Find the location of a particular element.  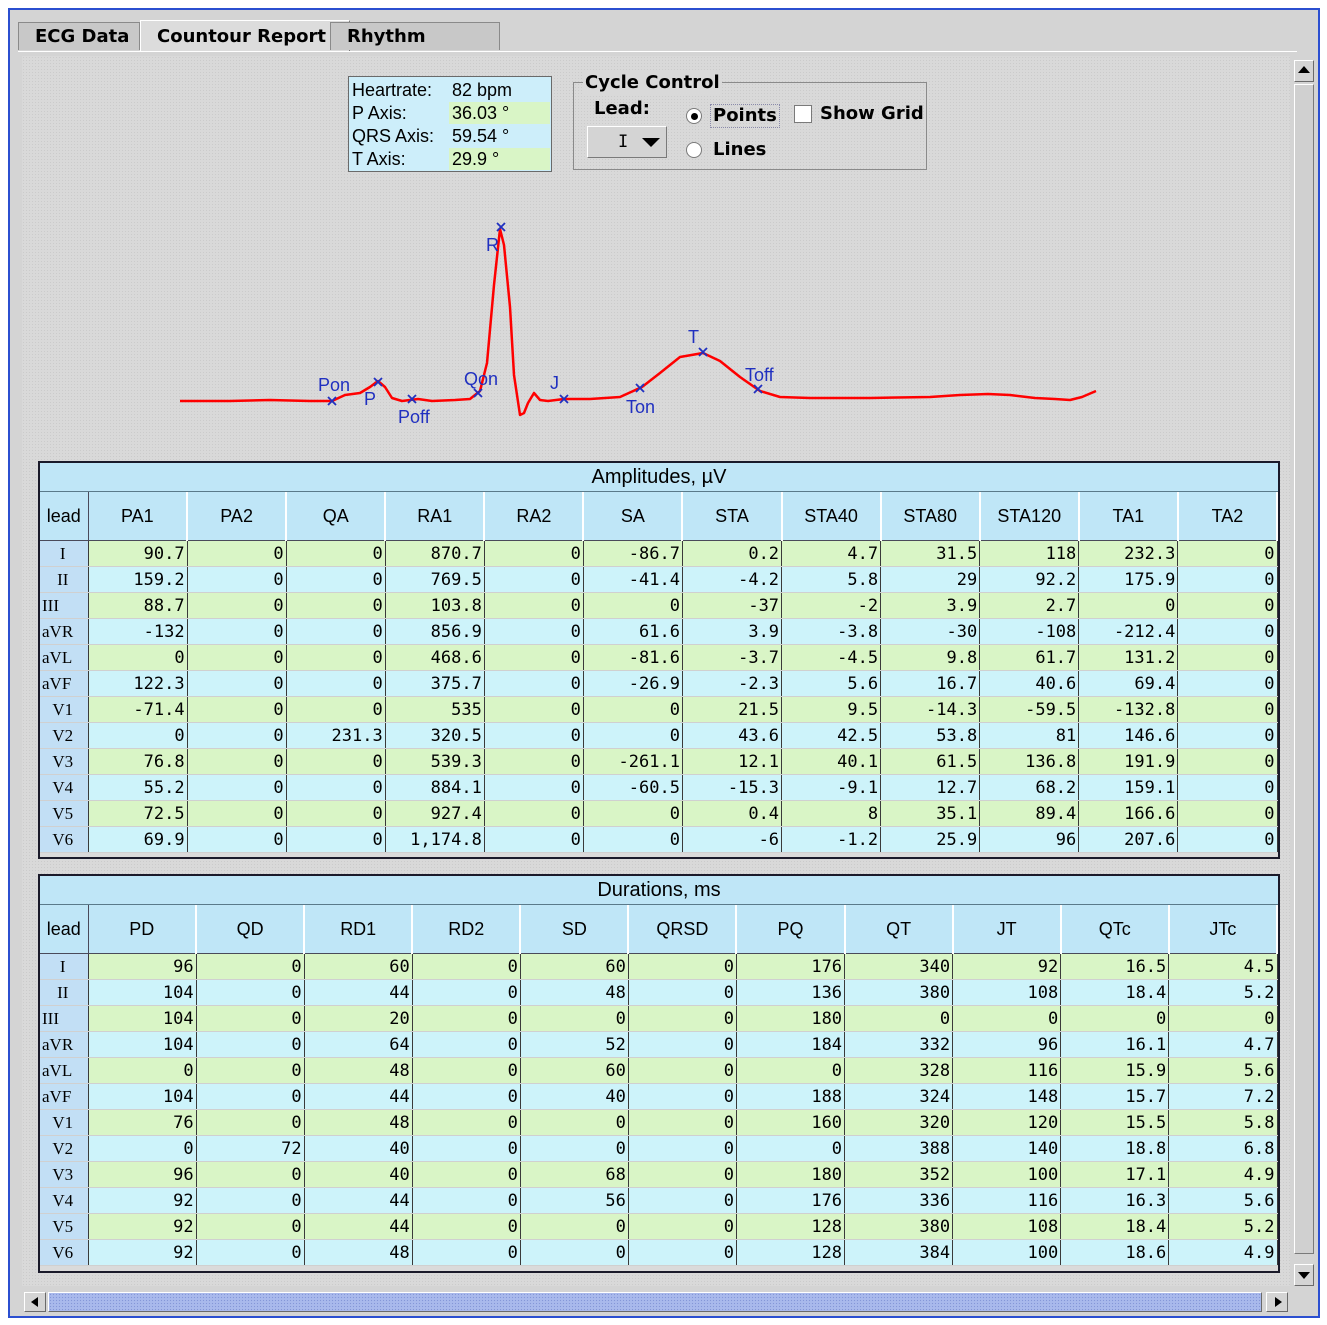

table-cell: 18.6 is located at coordinates (1115, 1252).